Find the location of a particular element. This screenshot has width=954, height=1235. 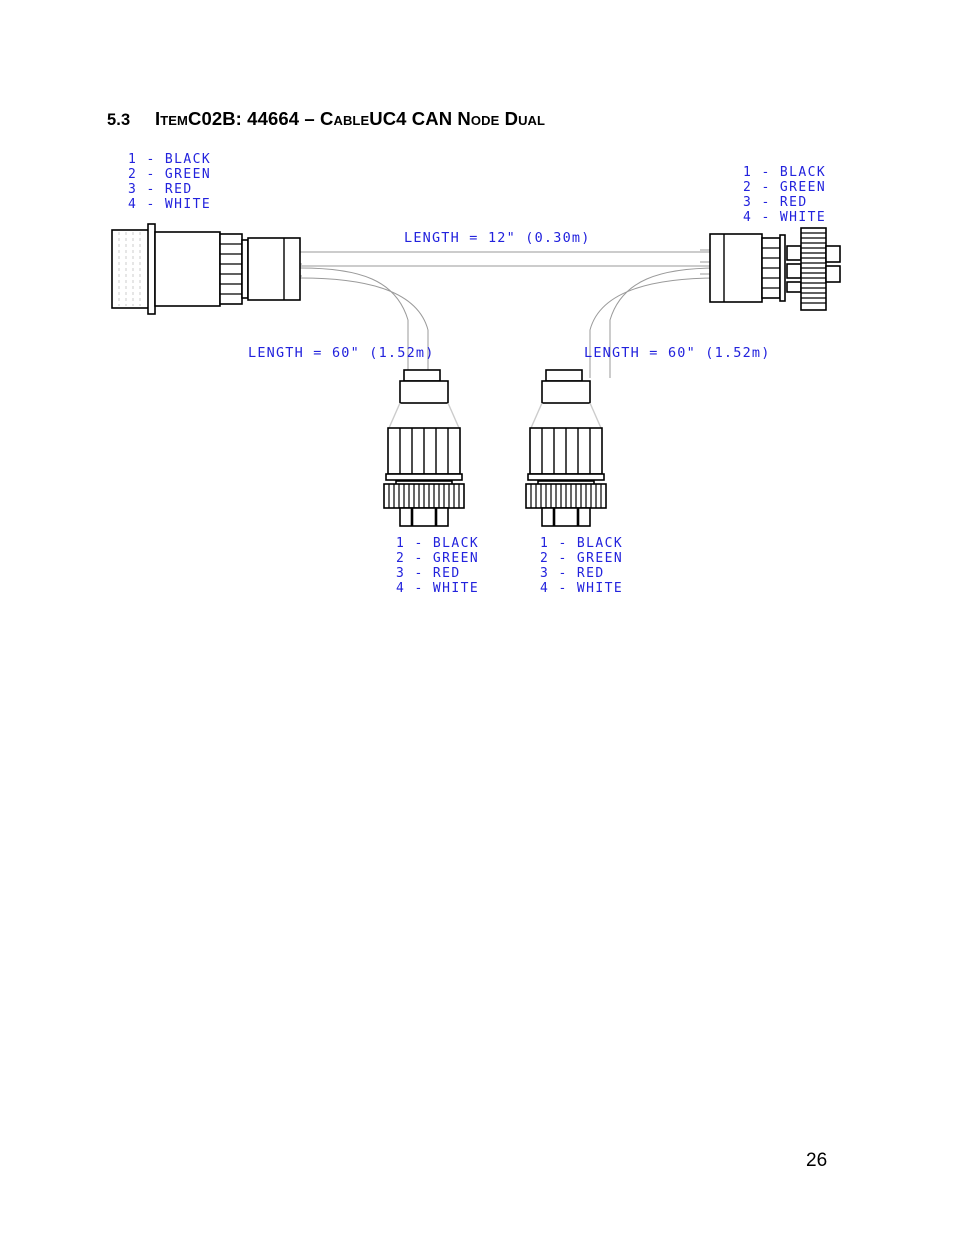

connector-br-ring is located at coordinates (566, 477).